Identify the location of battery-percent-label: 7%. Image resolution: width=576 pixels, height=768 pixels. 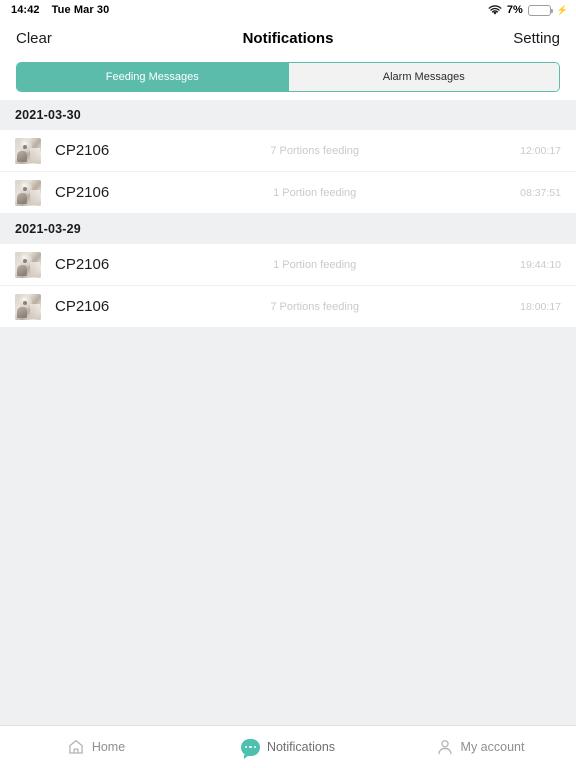
(514, 10).